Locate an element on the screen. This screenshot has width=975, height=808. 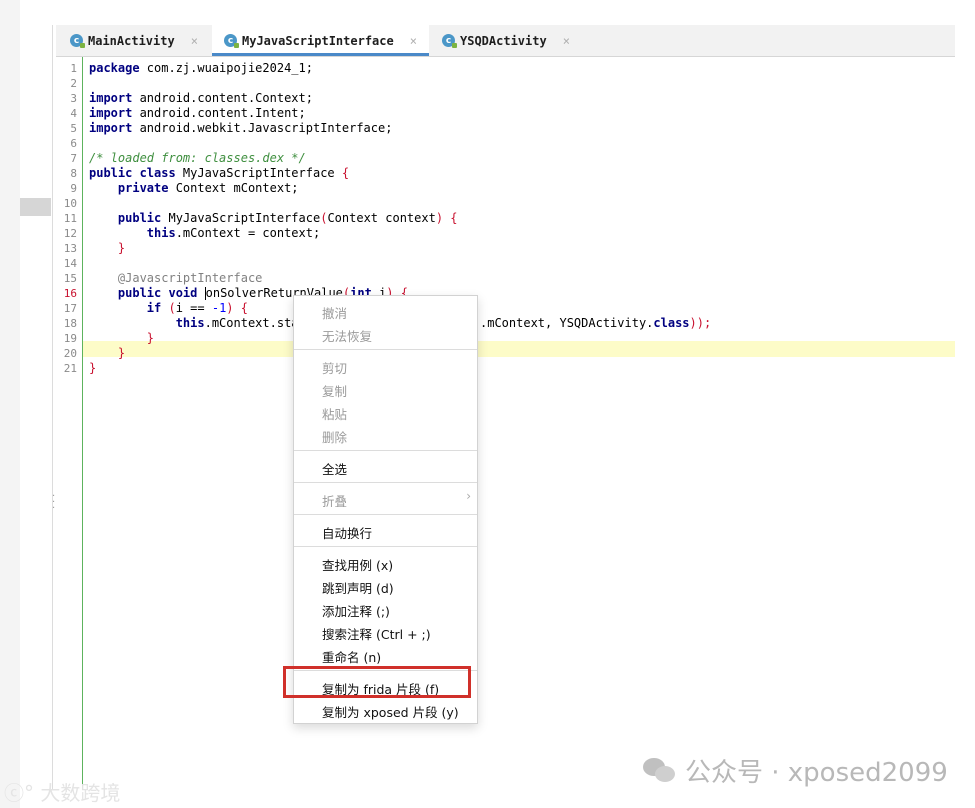
line-number: 18 is located at coordinates (70, 323).